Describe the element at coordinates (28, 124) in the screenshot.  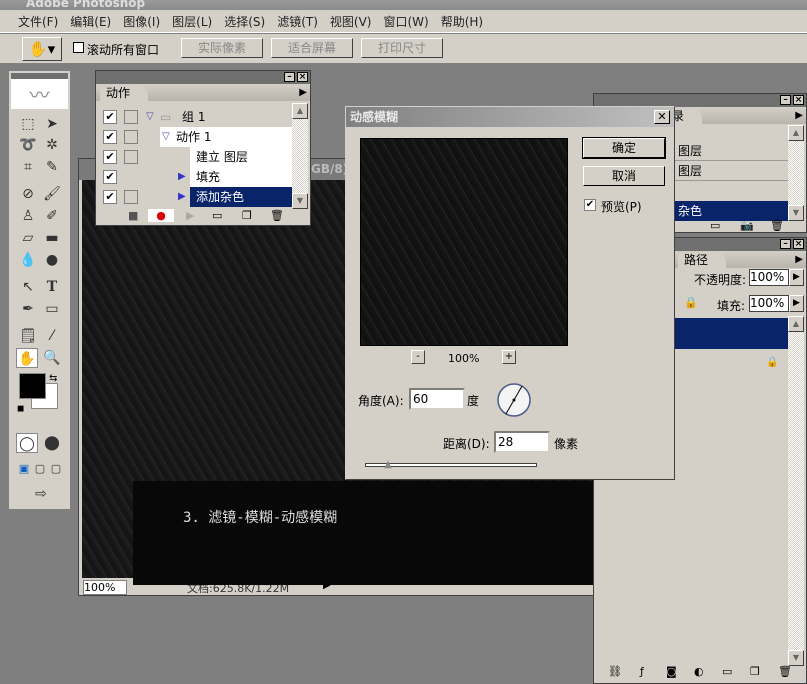
I see `marquee-icon: ⬚` at that location.